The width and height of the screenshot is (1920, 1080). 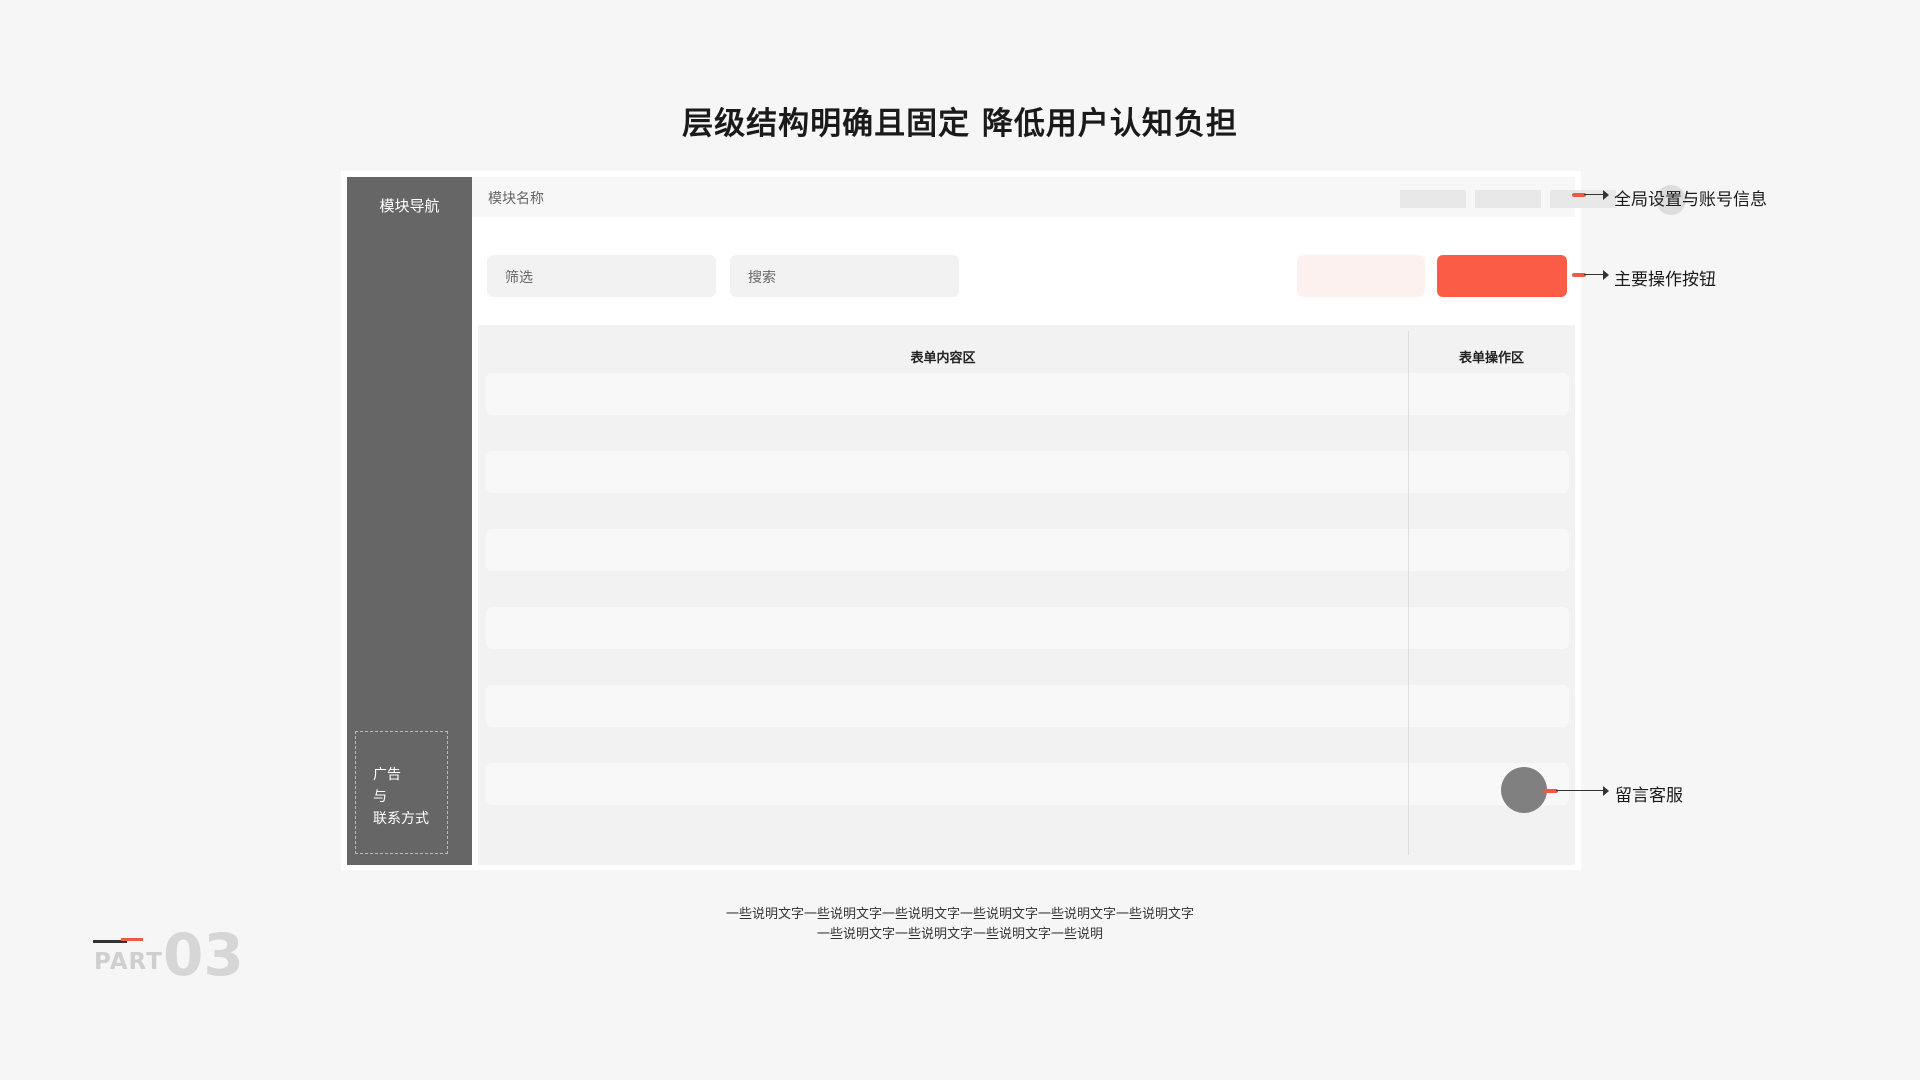 I want to click on sidebar-title: 模块导航, so click(x=409, y=205).